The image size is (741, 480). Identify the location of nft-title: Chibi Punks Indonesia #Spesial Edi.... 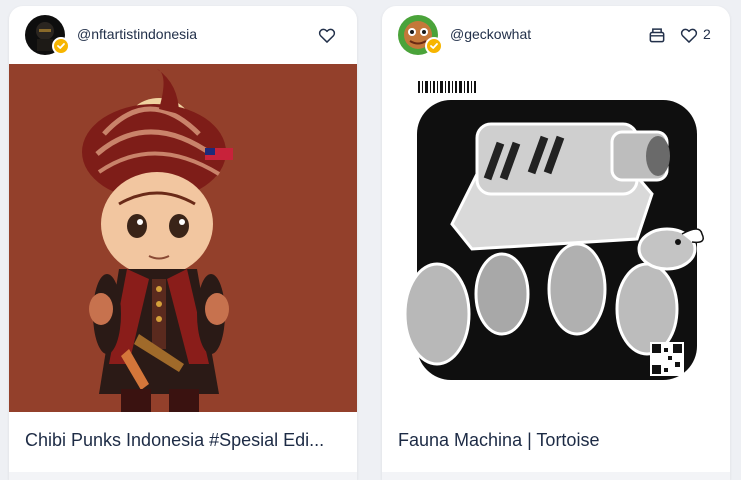
(186, 440).